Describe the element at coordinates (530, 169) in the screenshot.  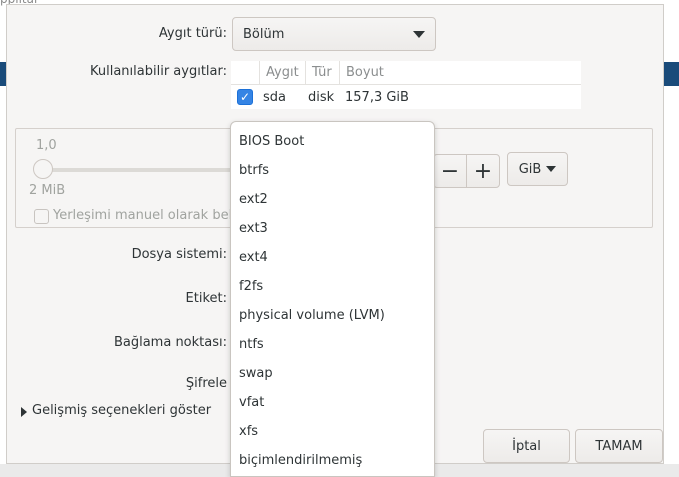
I see `size-unit-value: GiB` at that location.